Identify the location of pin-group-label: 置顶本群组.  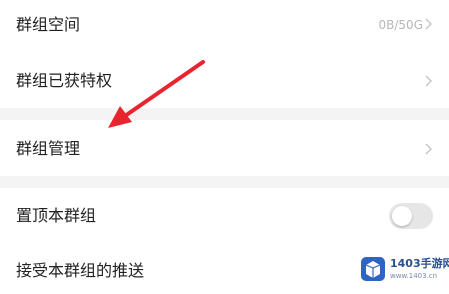
(56, 215).